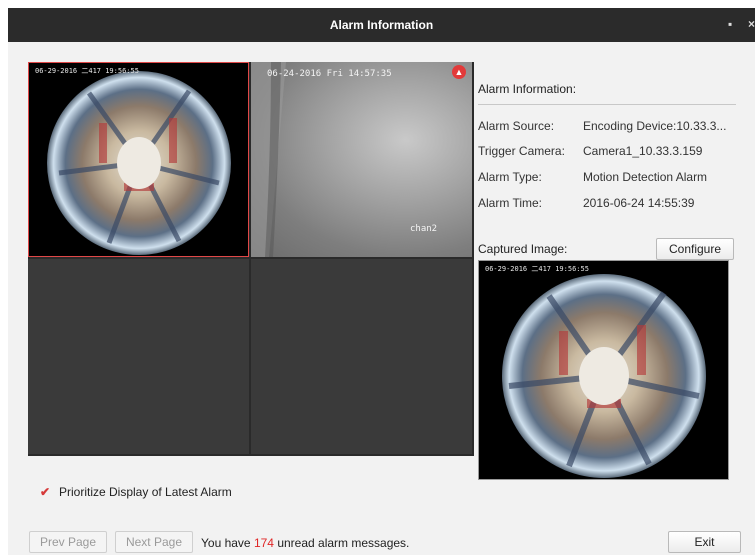  What do you see at coordinates (46, 492) in the screenshot?
I see `checkmark-icon: ✔` at bounding box center [46, 492].